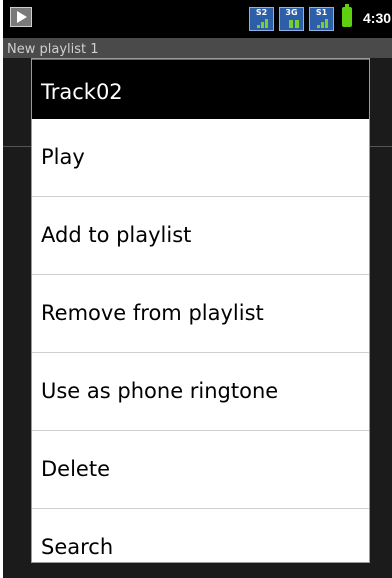 The height and width of the screenshot is (578, 392). I want to click on signal-sim1-icon: S1, so click(321, 19).